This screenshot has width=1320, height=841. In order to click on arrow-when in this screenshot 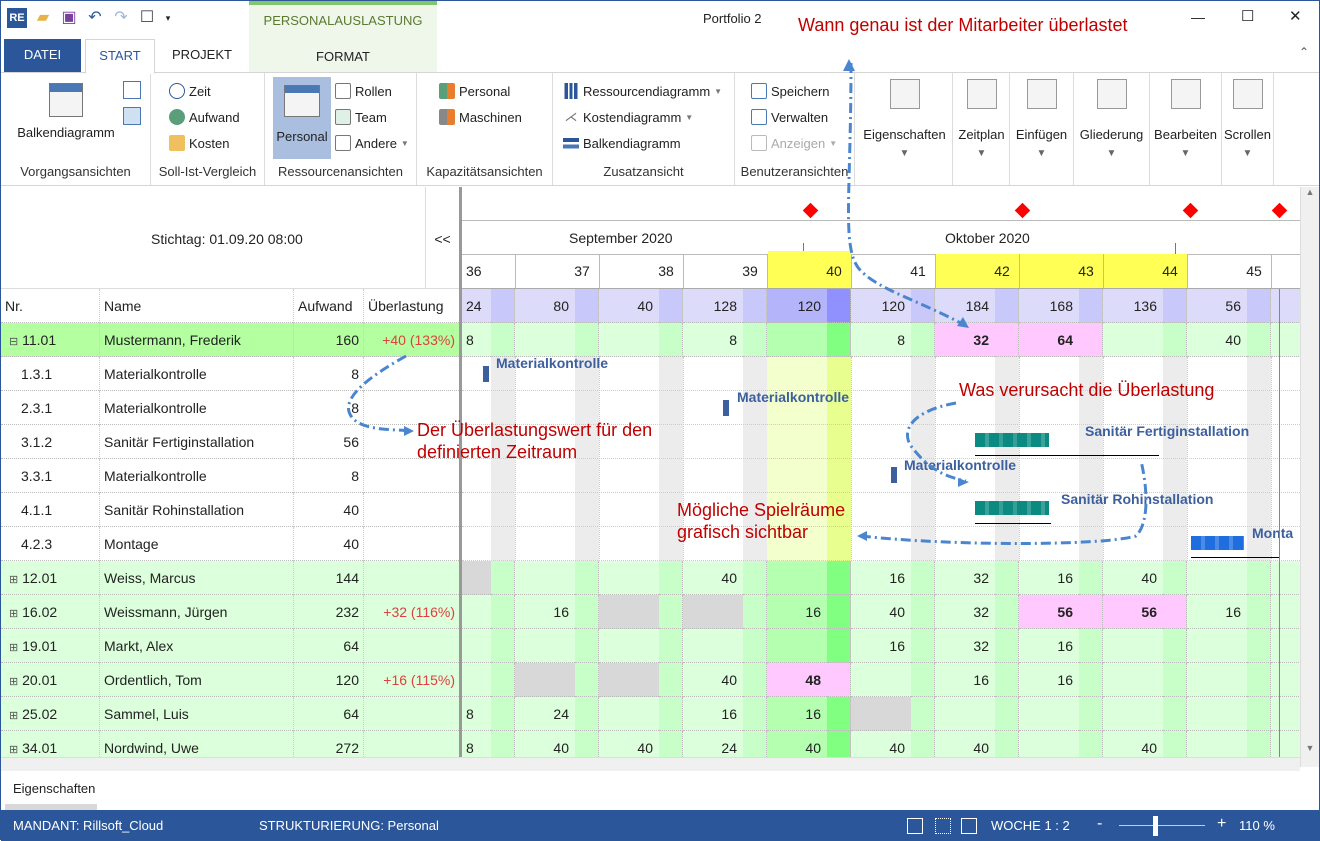, I will do `click(907, 195)`.